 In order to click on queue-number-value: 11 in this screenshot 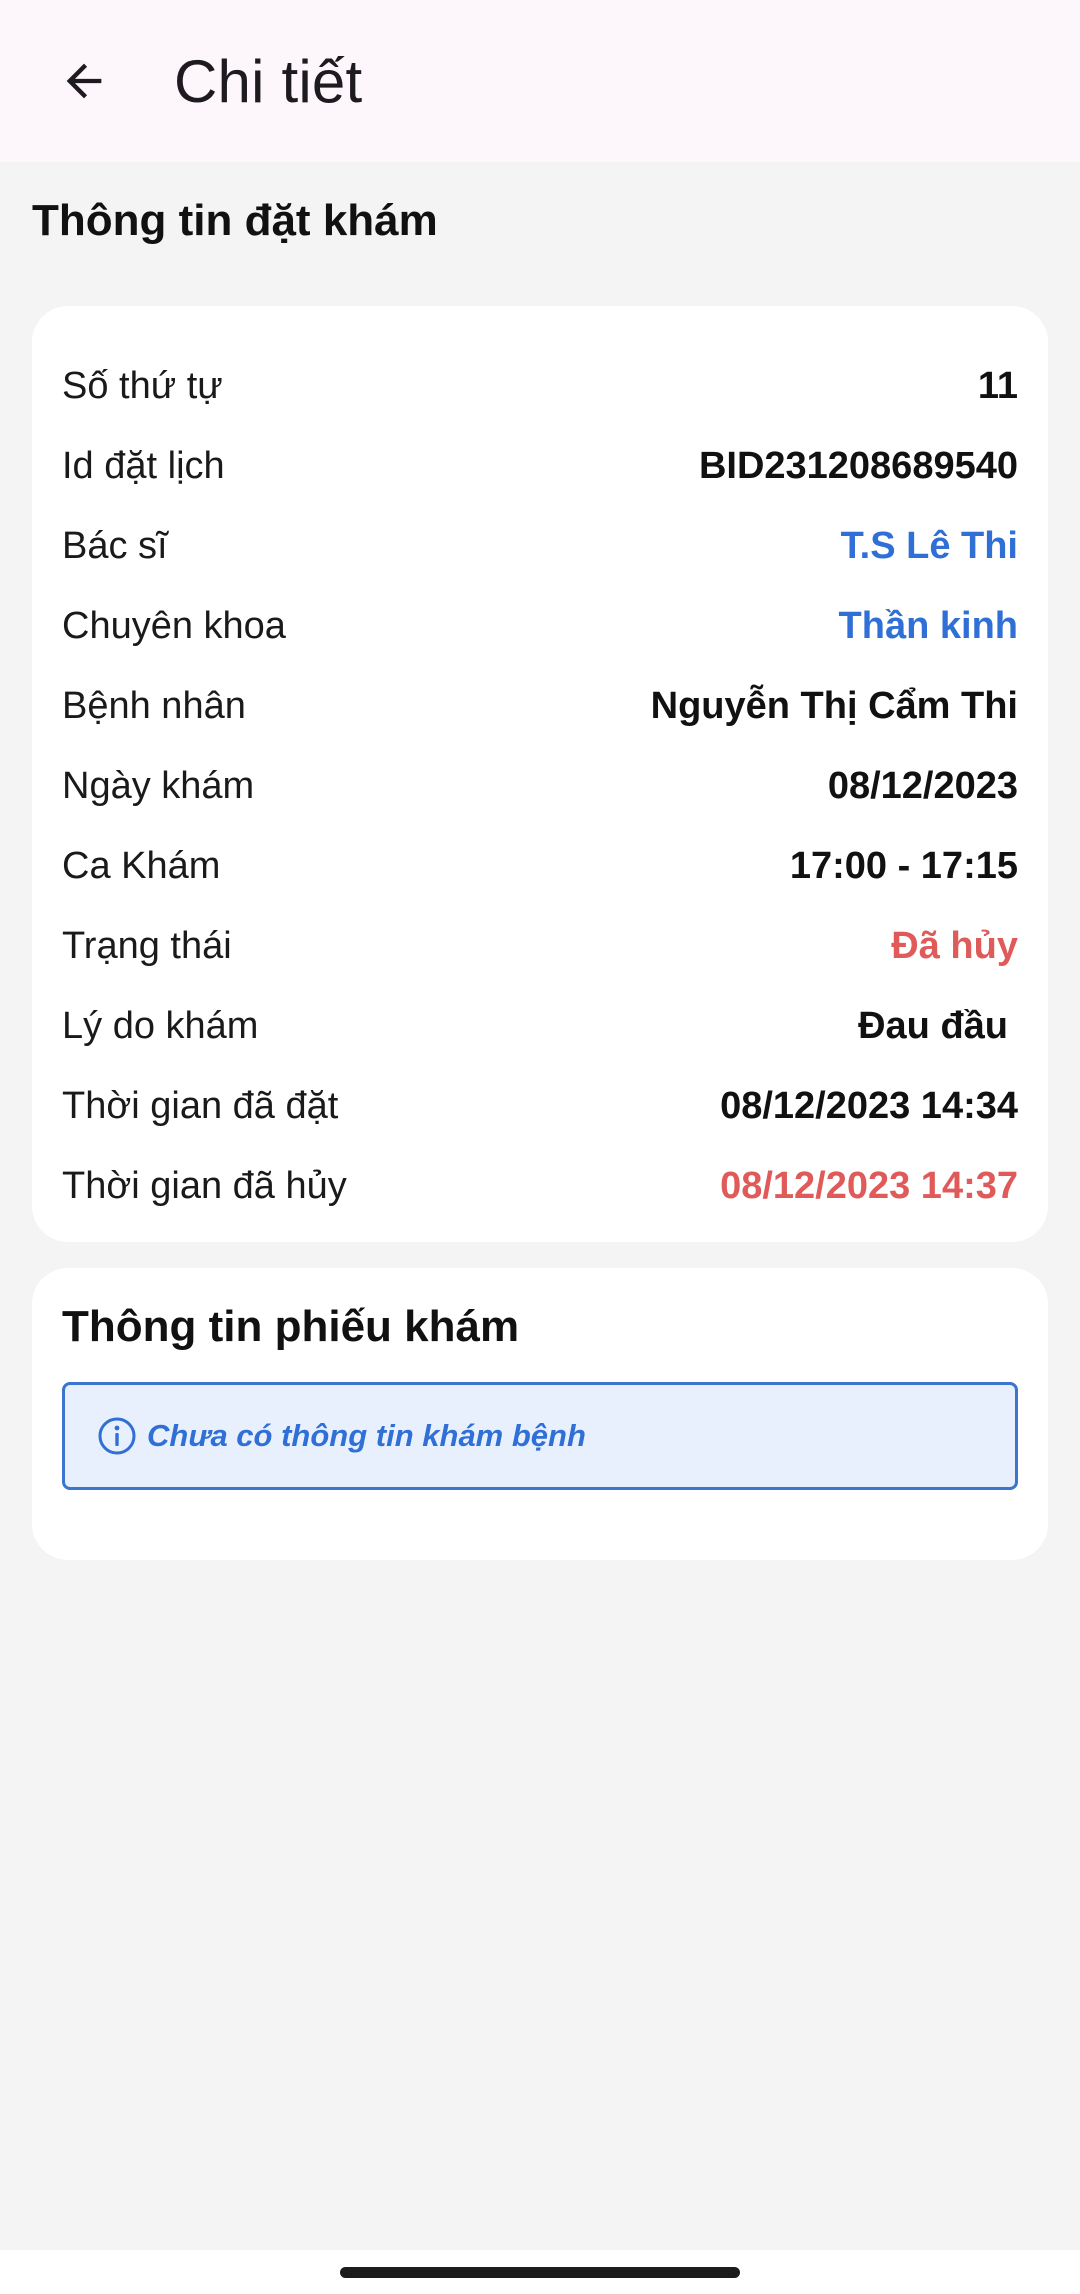, I will do `click(997, 385)`.